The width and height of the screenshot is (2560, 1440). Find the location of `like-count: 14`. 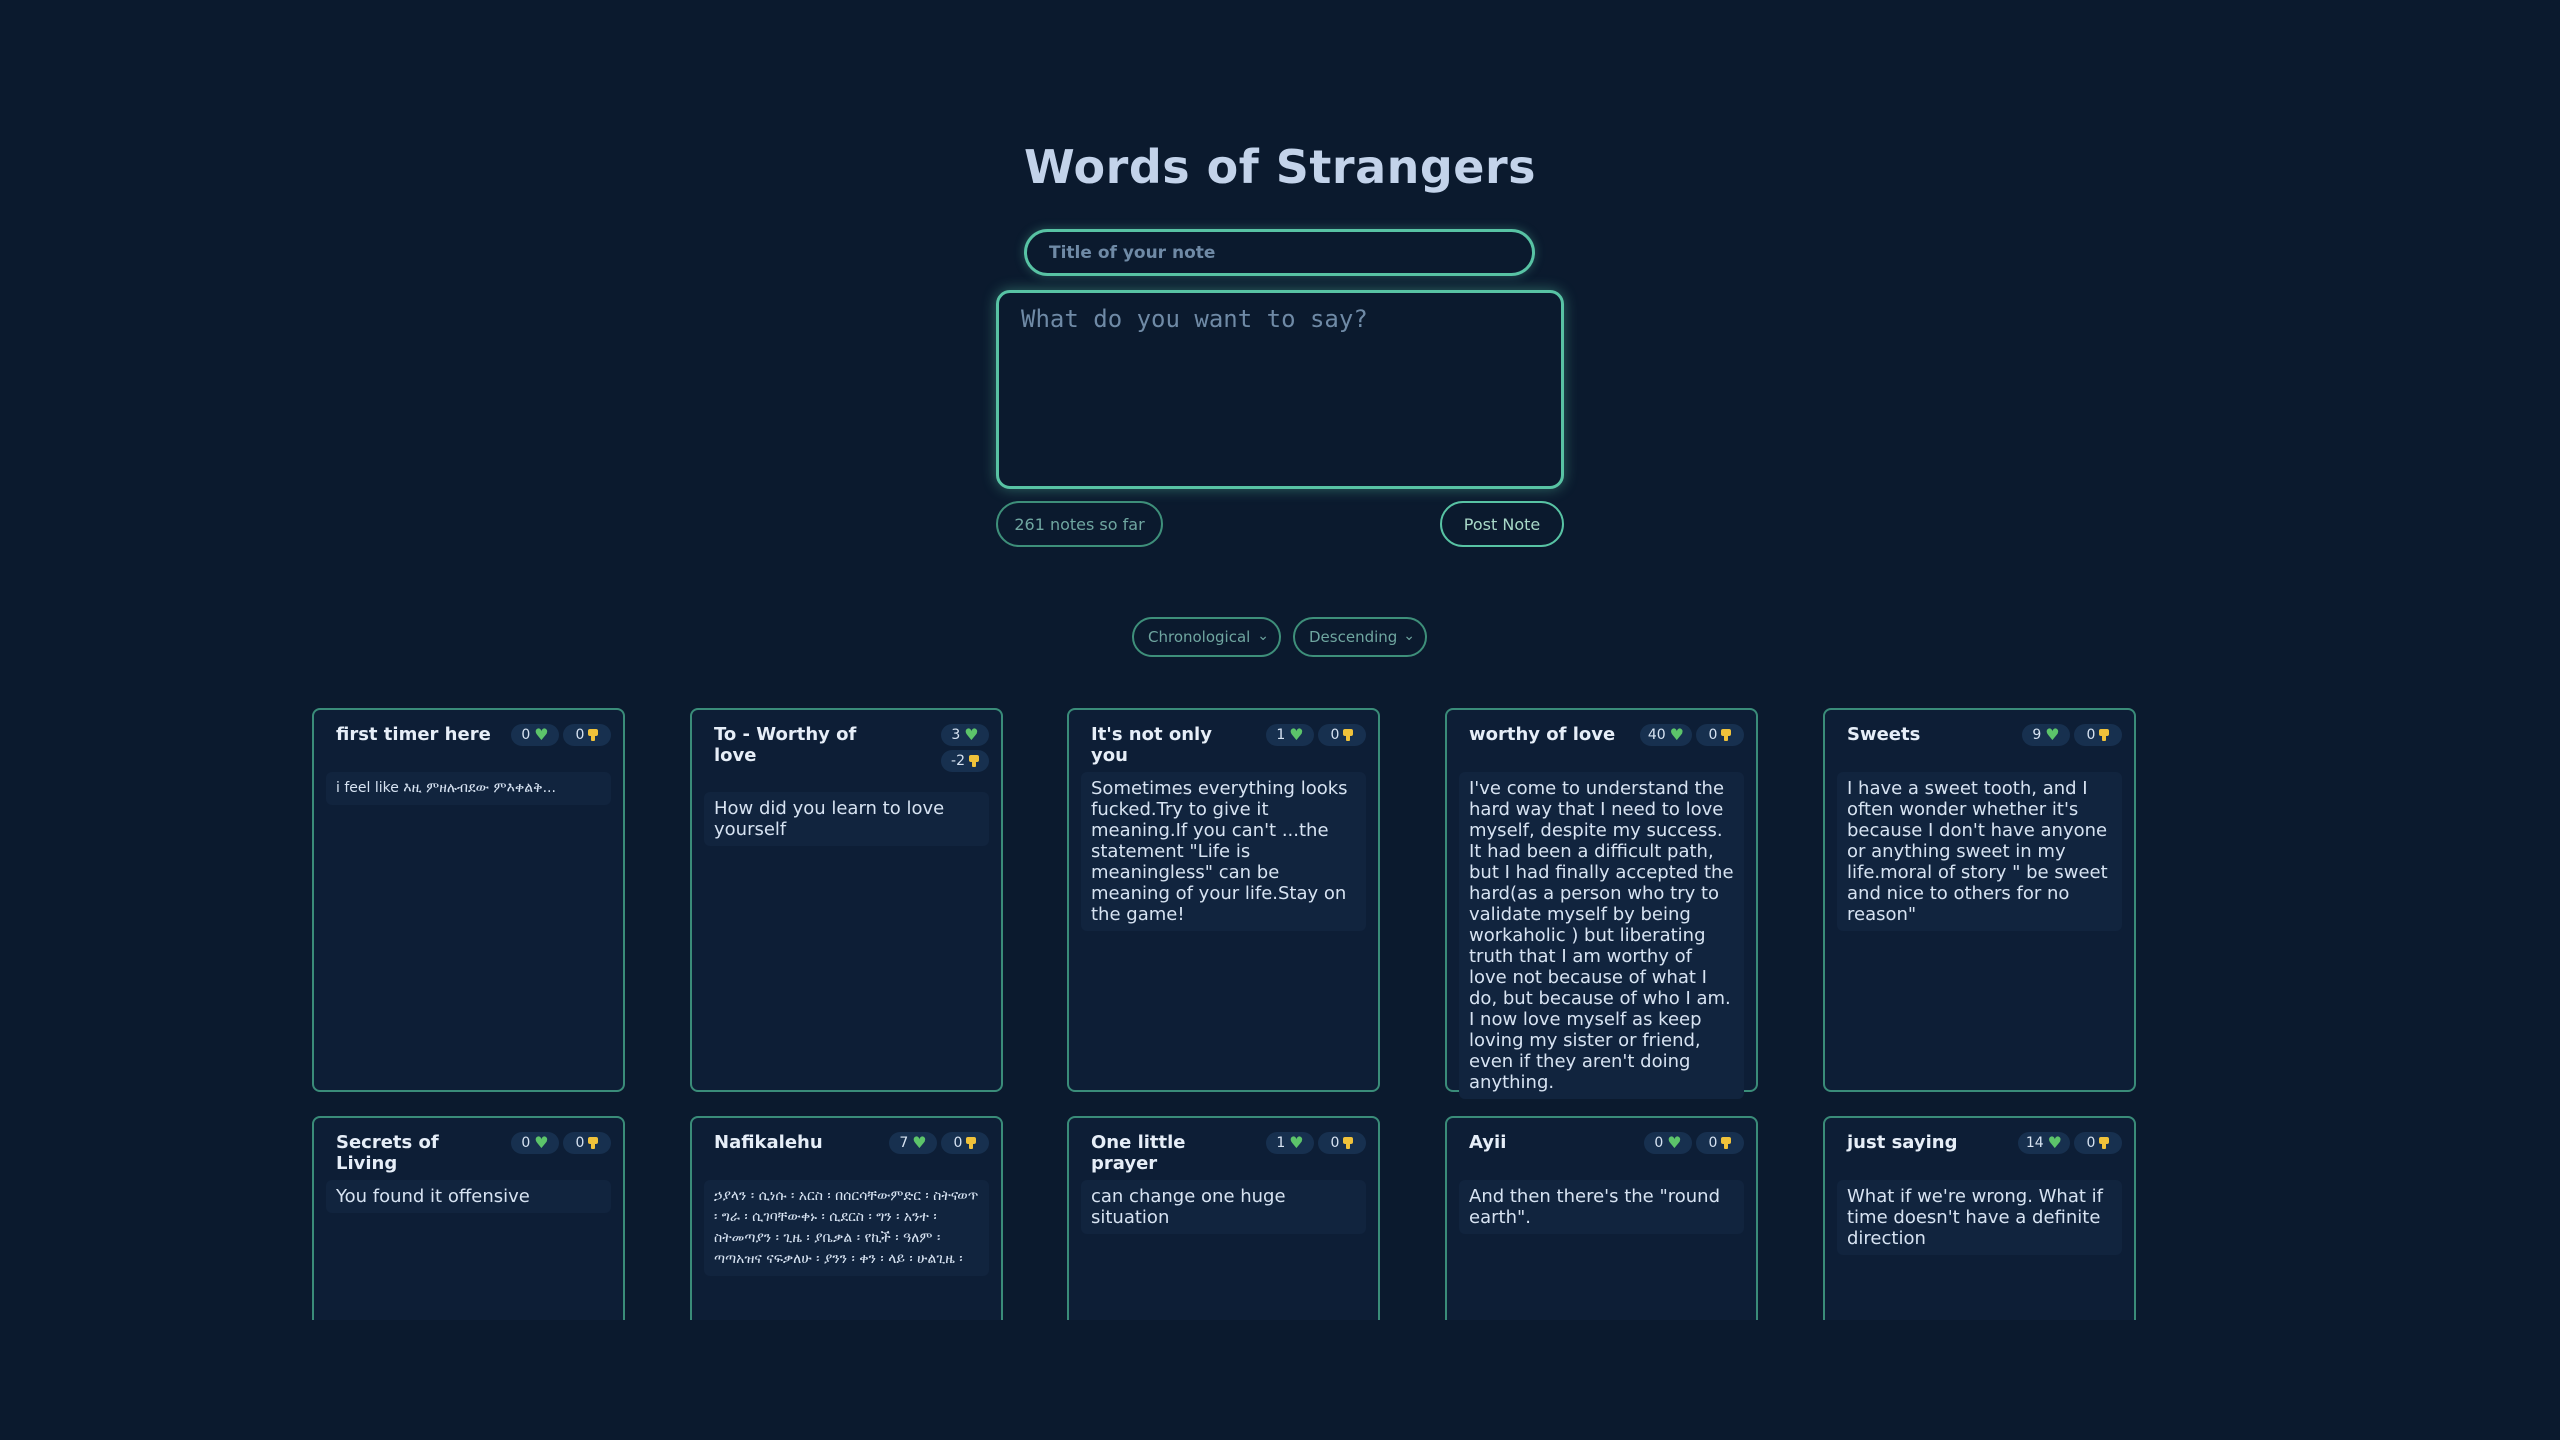

like-count: 14 is located at coordinates (2034, 1143).